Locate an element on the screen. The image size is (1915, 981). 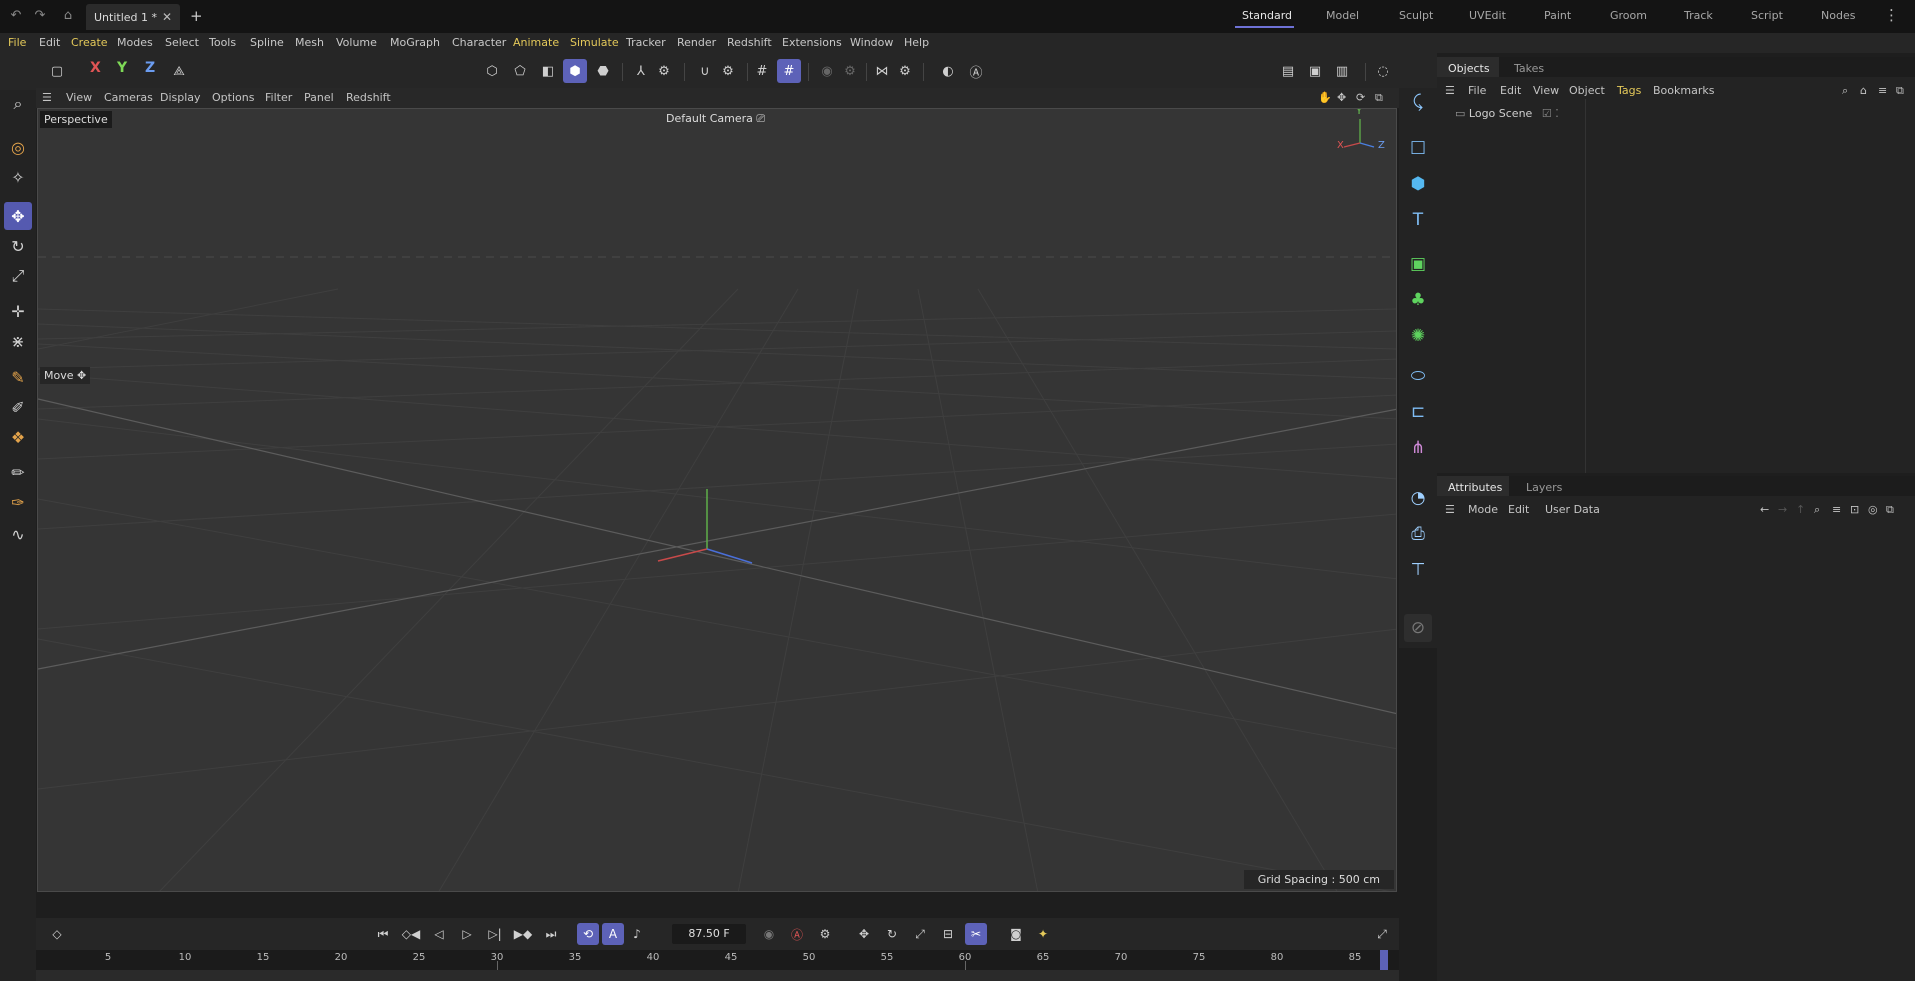
layout-tab-sculpt: Sculpt is located at coordinates (1416, 15).